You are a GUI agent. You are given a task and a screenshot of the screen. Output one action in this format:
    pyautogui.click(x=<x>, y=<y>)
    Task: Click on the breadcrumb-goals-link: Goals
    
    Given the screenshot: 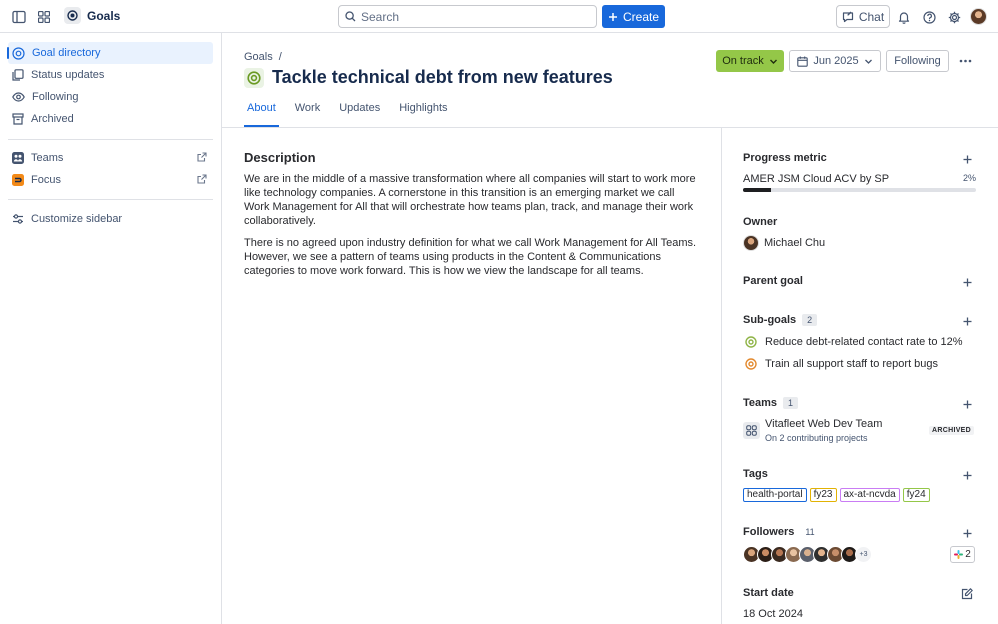 What is the action you would take?
    pyautogui.click(x=258, y=57)
    